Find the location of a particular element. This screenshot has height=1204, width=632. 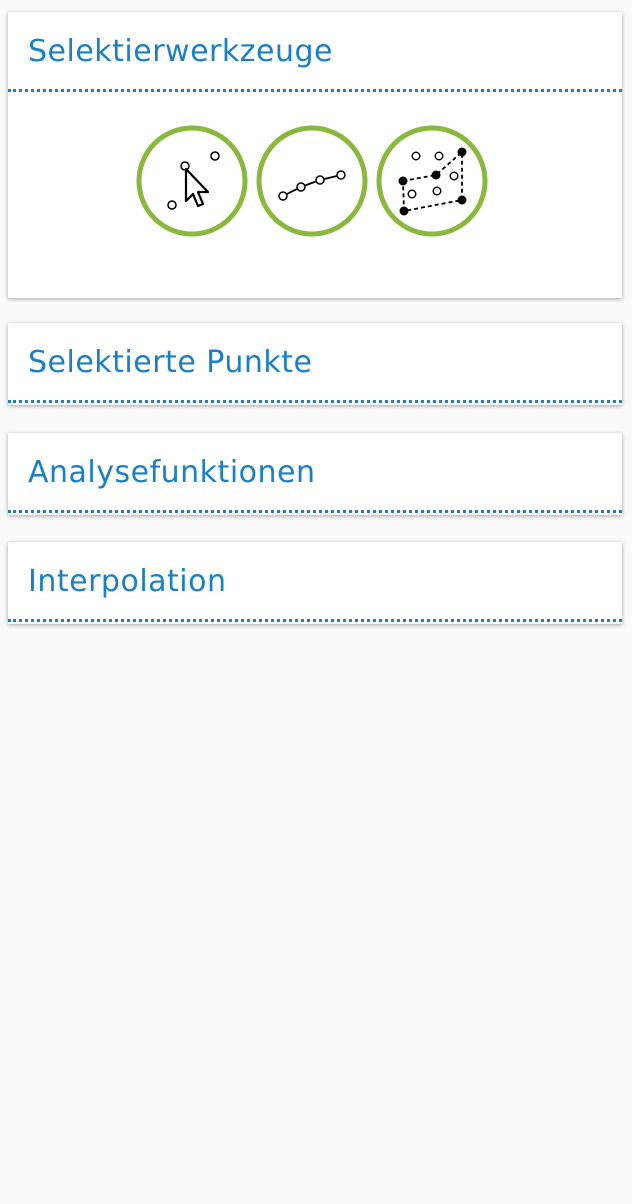

panel-header-selection-tools: Selektierwerkzeuge is located at coordinates (315, 52).